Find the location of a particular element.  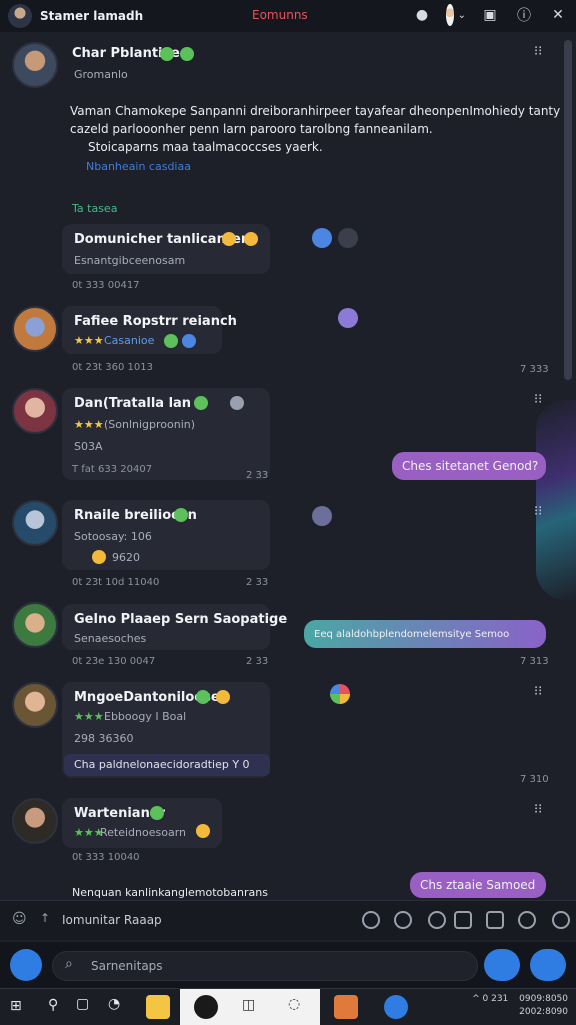

app-avatar is located at coordinates (20, 16).